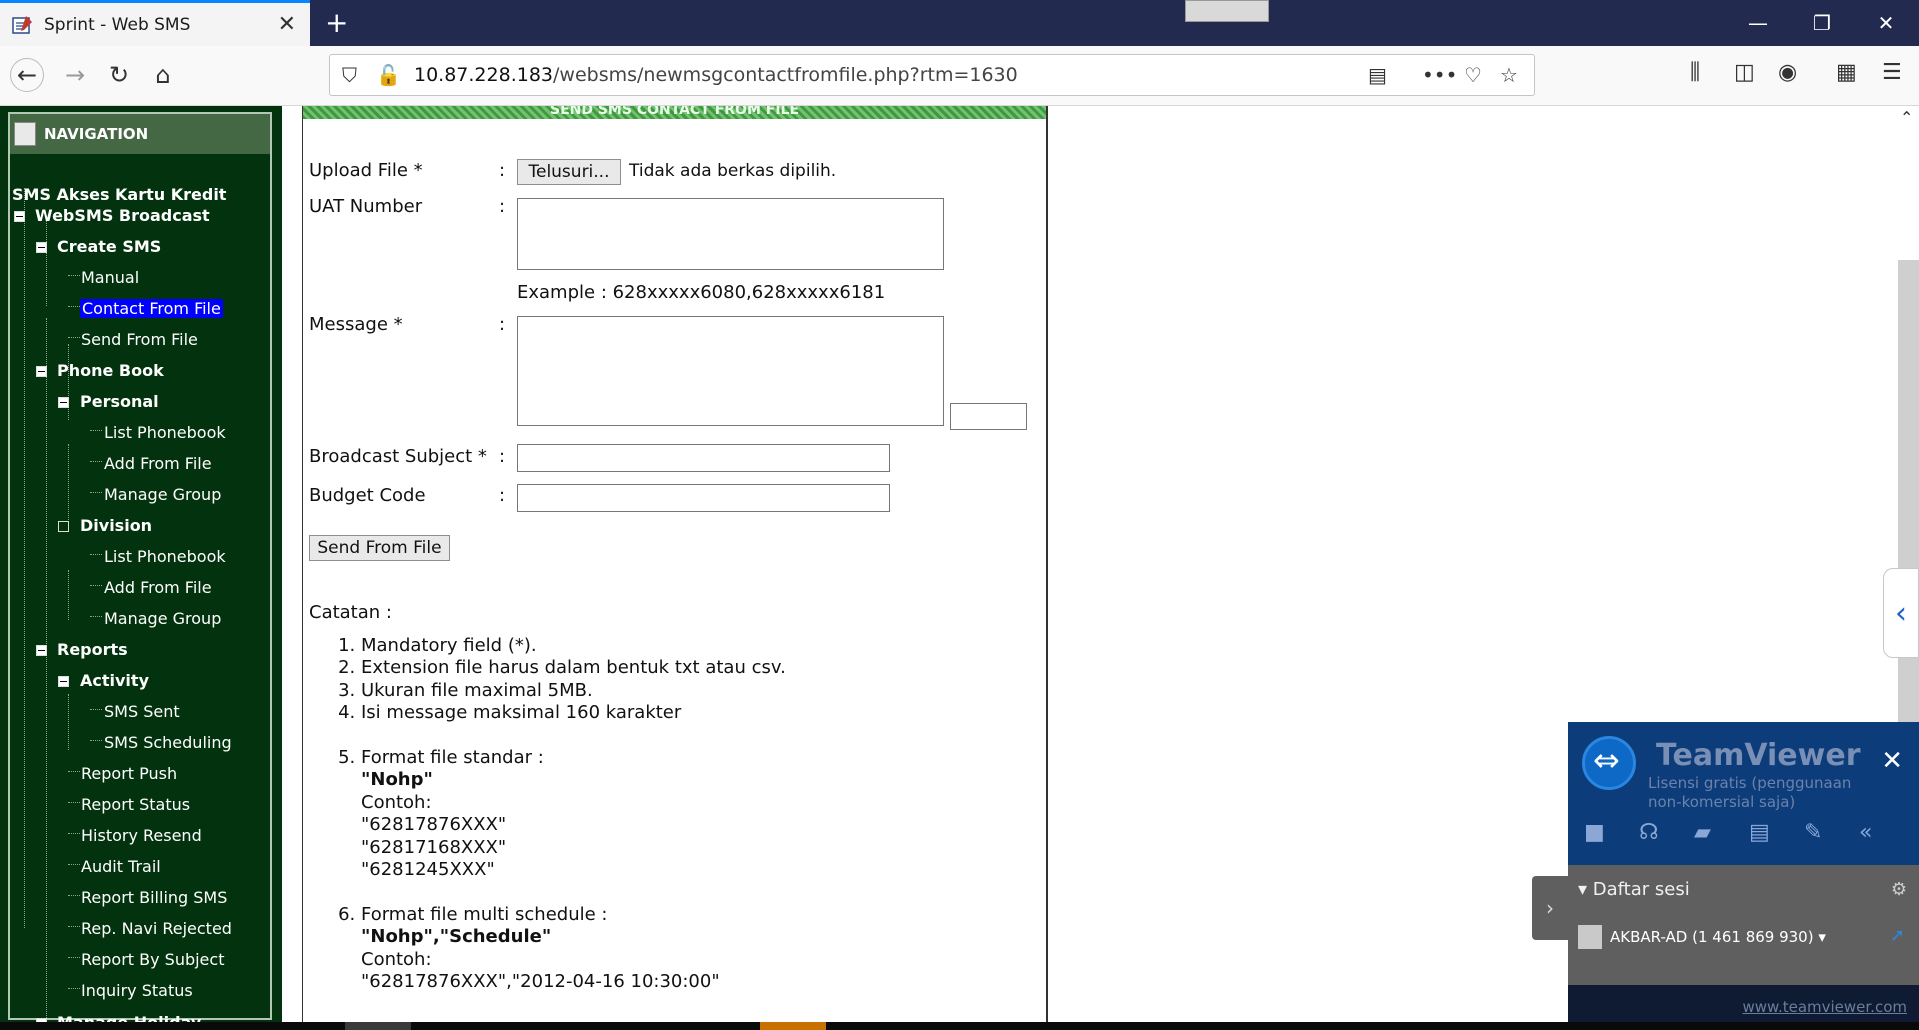  Describe the element at coordinates (674, 112) in the screenshot. I see `panel-title: SEND SMS CONTACT FROM FILE` at that location.